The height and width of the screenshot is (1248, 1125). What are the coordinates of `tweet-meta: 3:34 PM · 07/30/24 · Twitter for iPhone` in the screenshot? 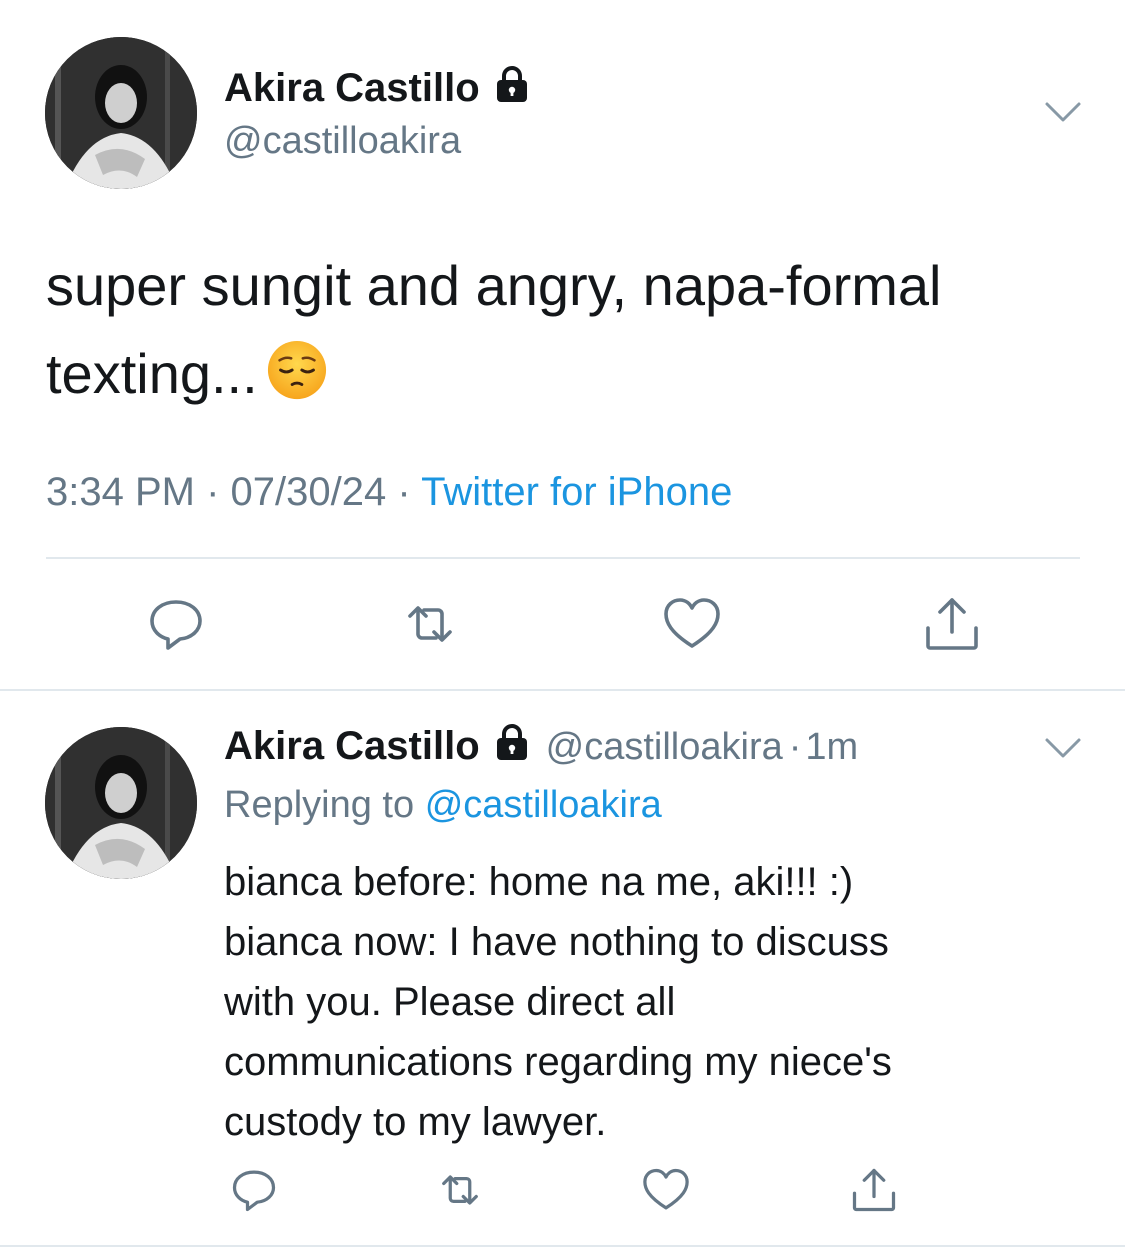 It's located at (389, 492).